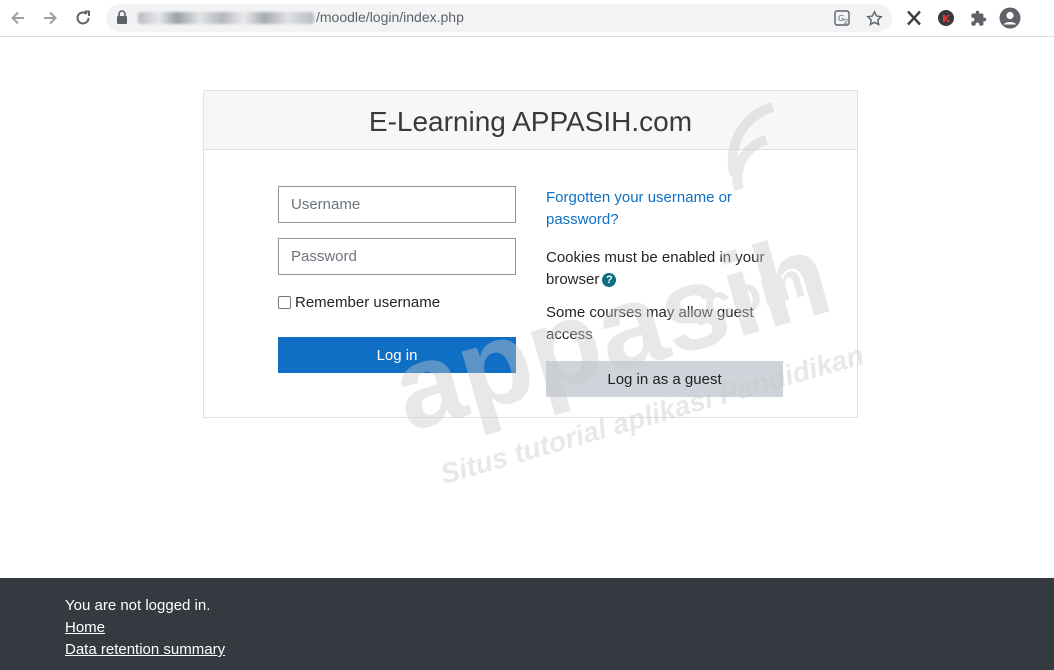  Describe the element at coordinates (397, 204) in the screenshot. I see `username-input: Username` at that location.